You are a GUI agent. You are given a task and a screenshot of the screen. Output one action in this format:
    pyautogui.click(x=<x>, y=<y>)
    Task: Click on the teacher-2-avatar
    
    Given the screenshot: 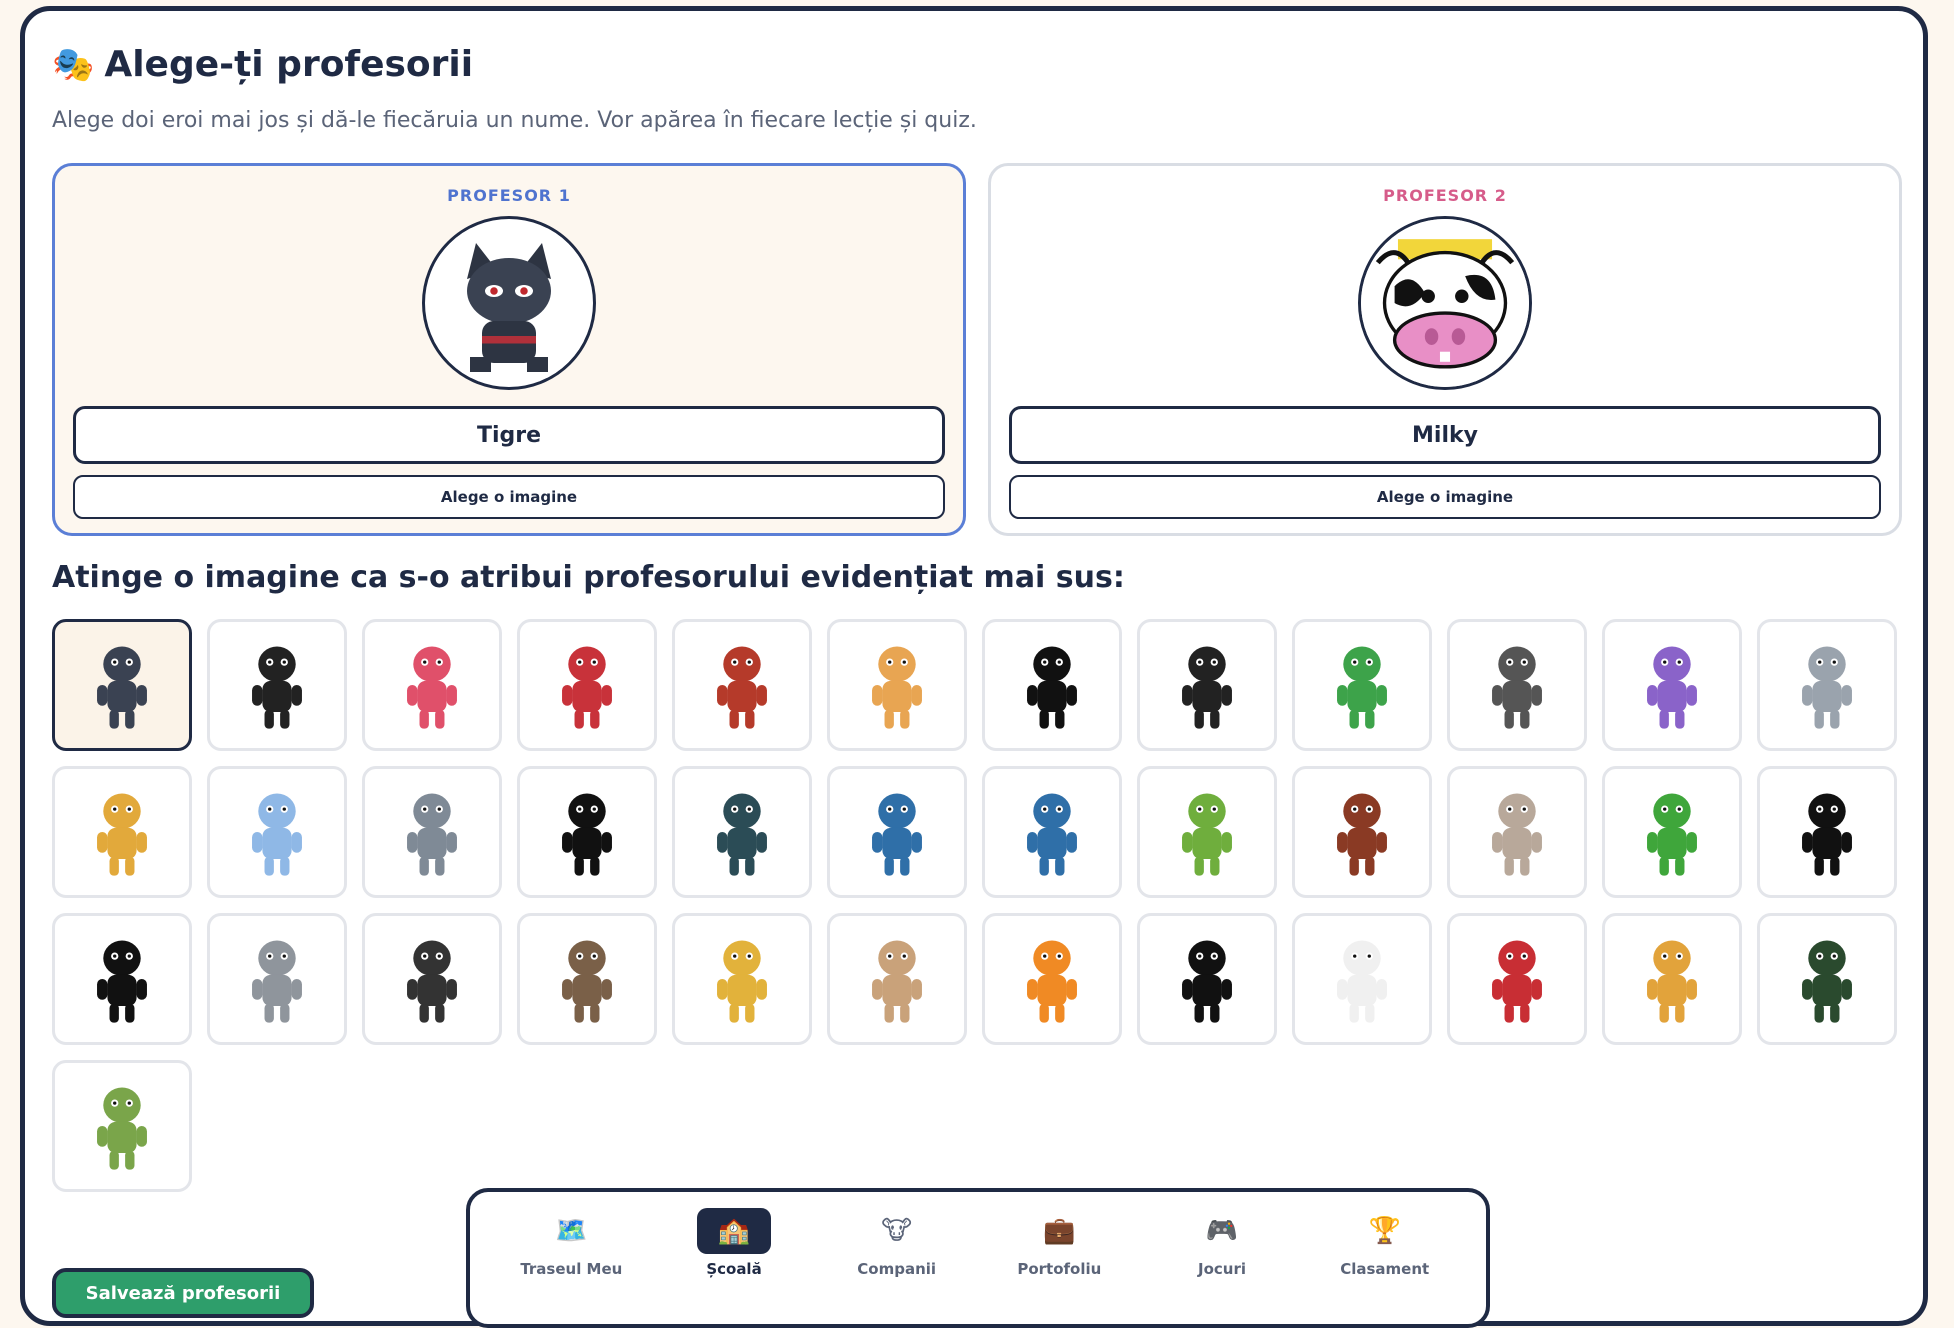 What is the action you would take?
    pyautogui.click(x=1445, y=303)
    